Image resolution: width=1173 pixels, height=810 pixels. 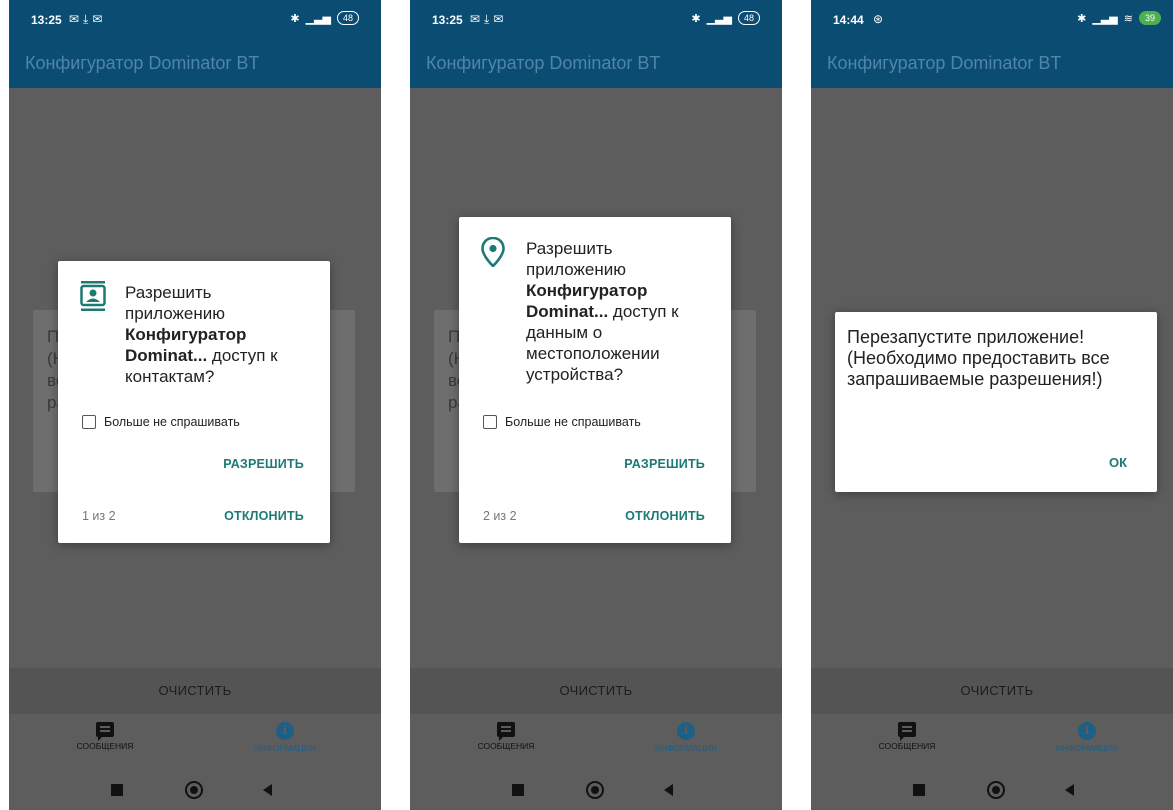 What do you see at coordinates (99, 516) in the screenshot?
I see `permission-counter: 1 из 2` at bounding box center [99, 516].